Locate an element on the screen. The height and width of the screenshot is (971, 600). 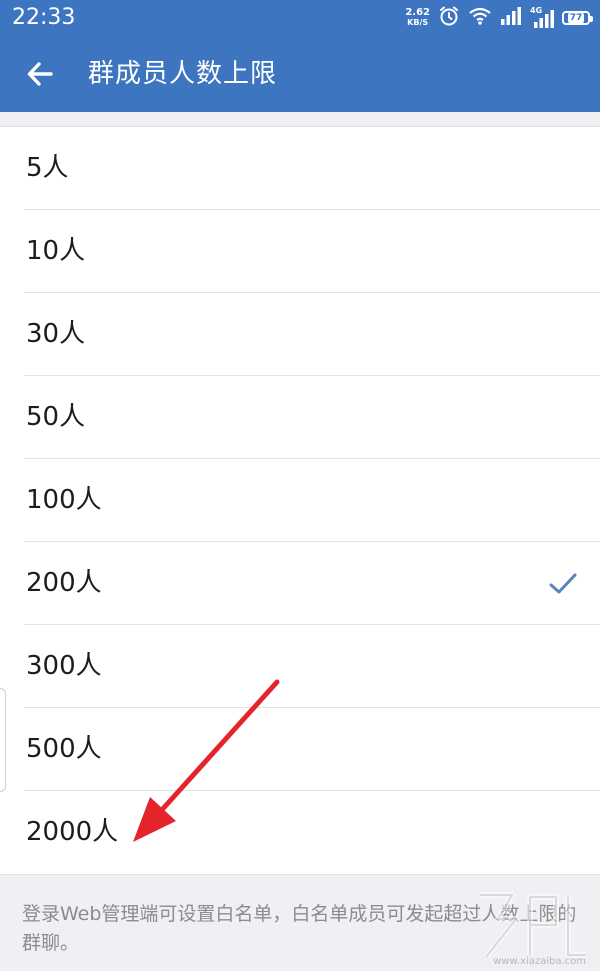
option-label: 30人 is located at coordinates (56, 334).